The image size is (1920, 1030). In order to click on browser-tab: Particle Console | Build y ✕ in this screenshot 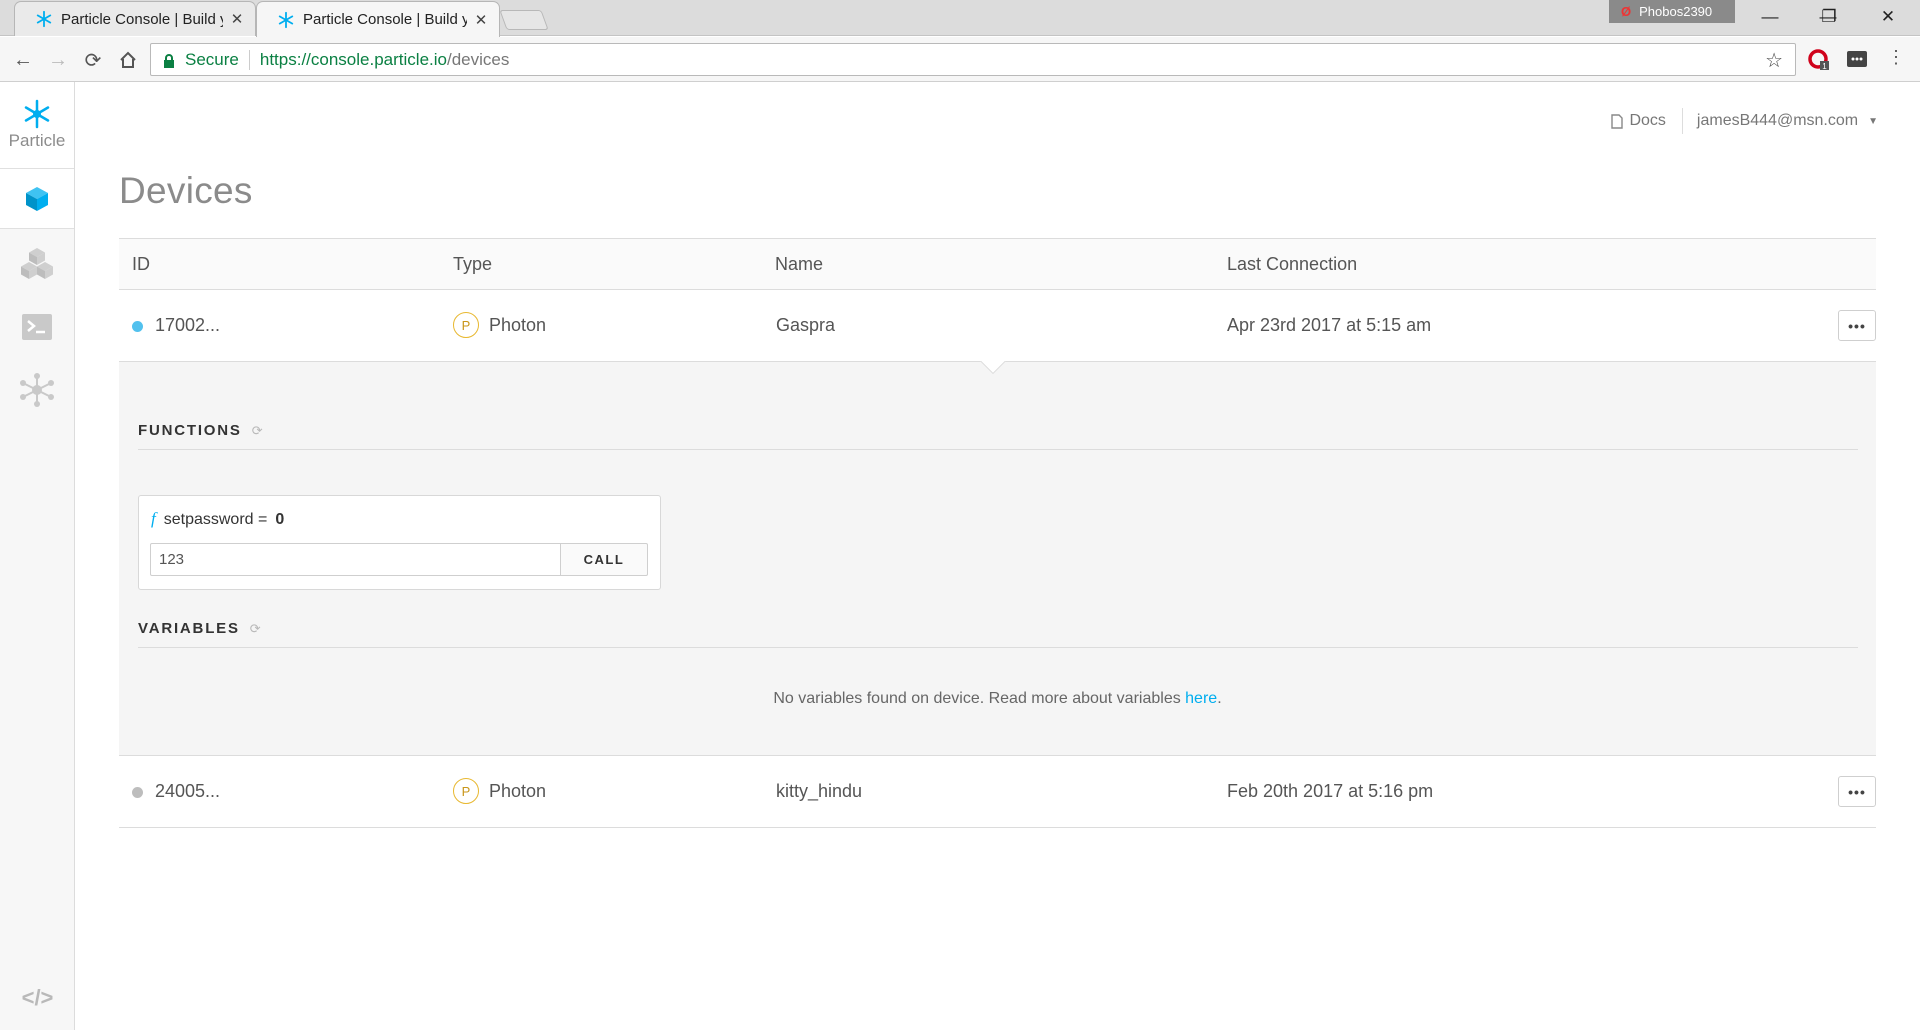, I will do `click(135, 18)`.